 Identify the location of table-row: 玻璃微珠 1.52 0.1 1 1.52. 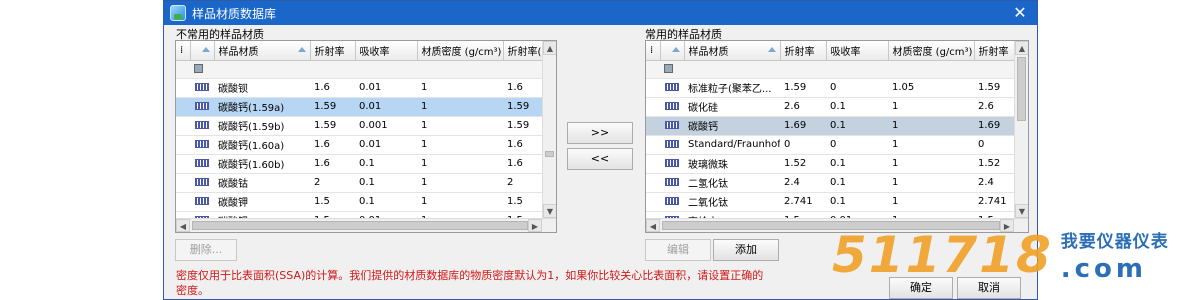
(831, 164).